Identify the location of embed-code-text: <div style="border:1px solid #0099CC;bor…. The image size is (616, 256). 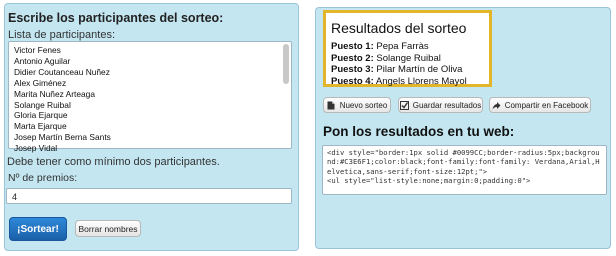
(463, 167).